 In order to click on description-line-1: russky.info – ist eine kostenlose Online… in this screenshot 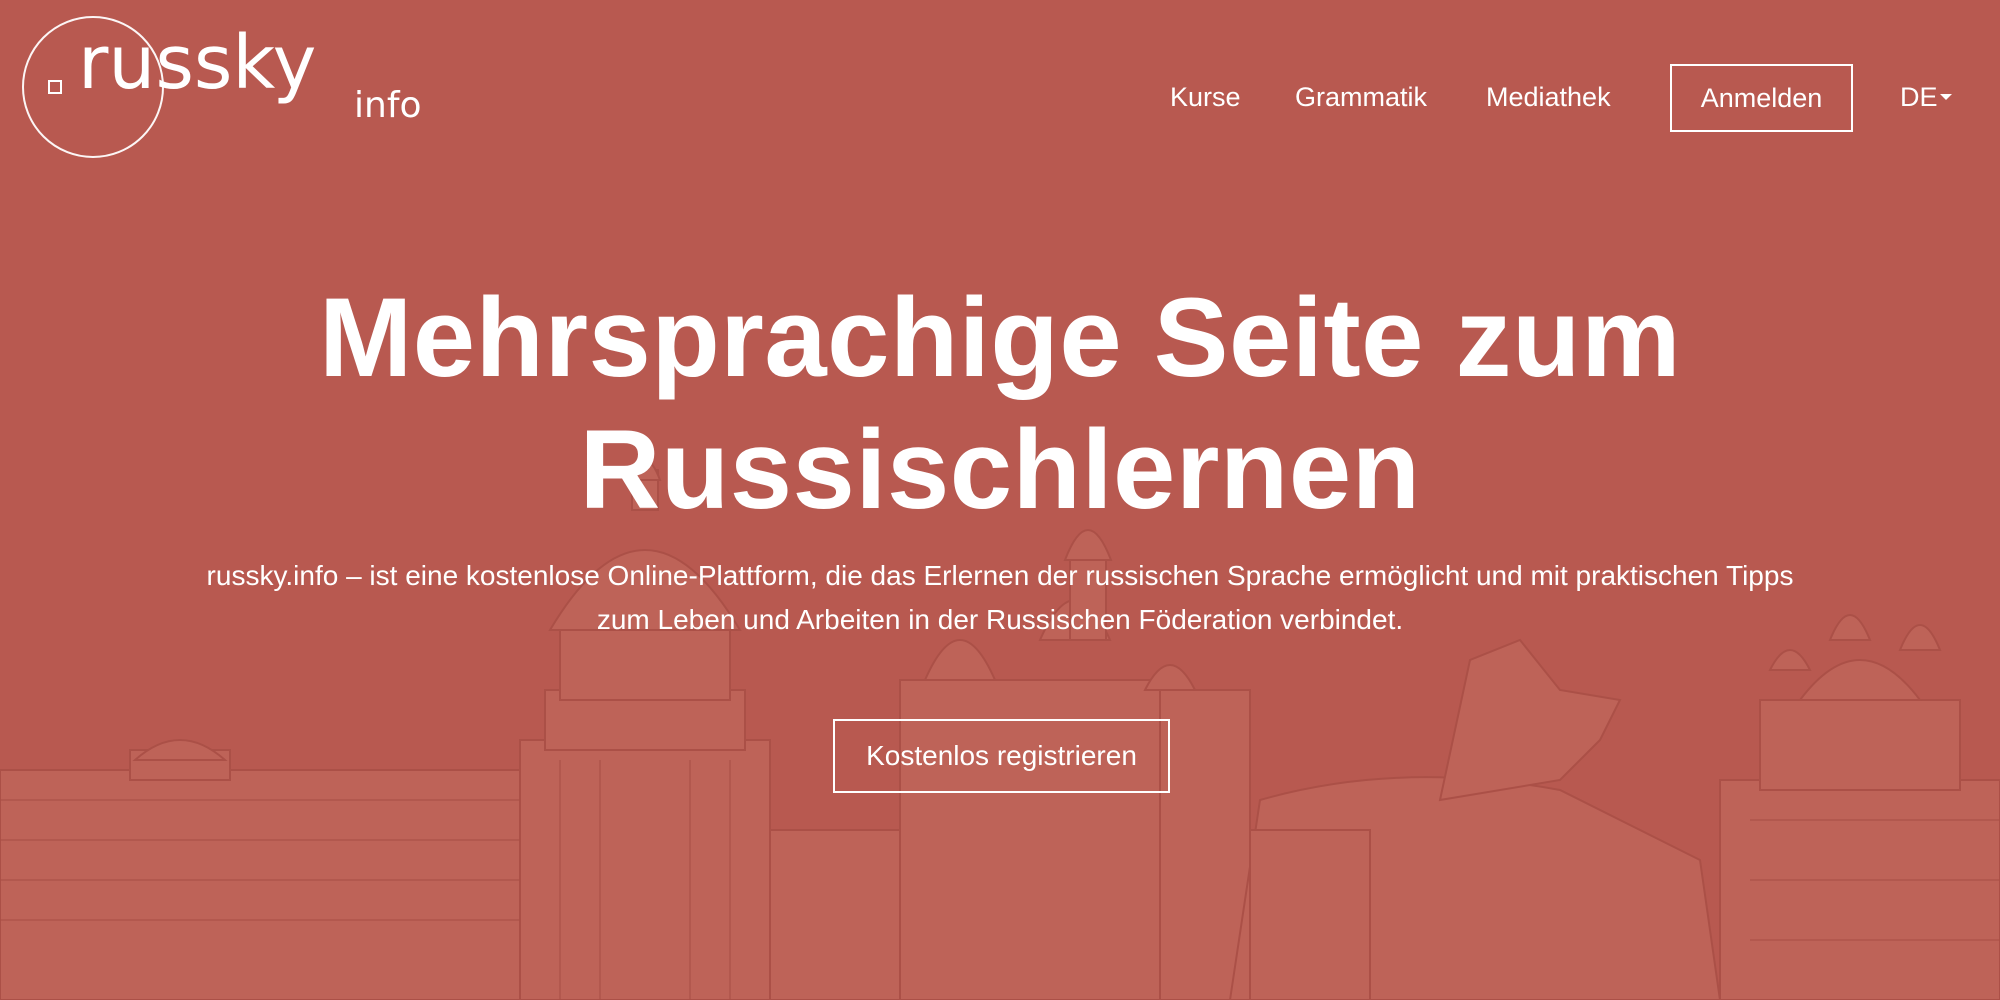, I will do `click(1000, 575)`.